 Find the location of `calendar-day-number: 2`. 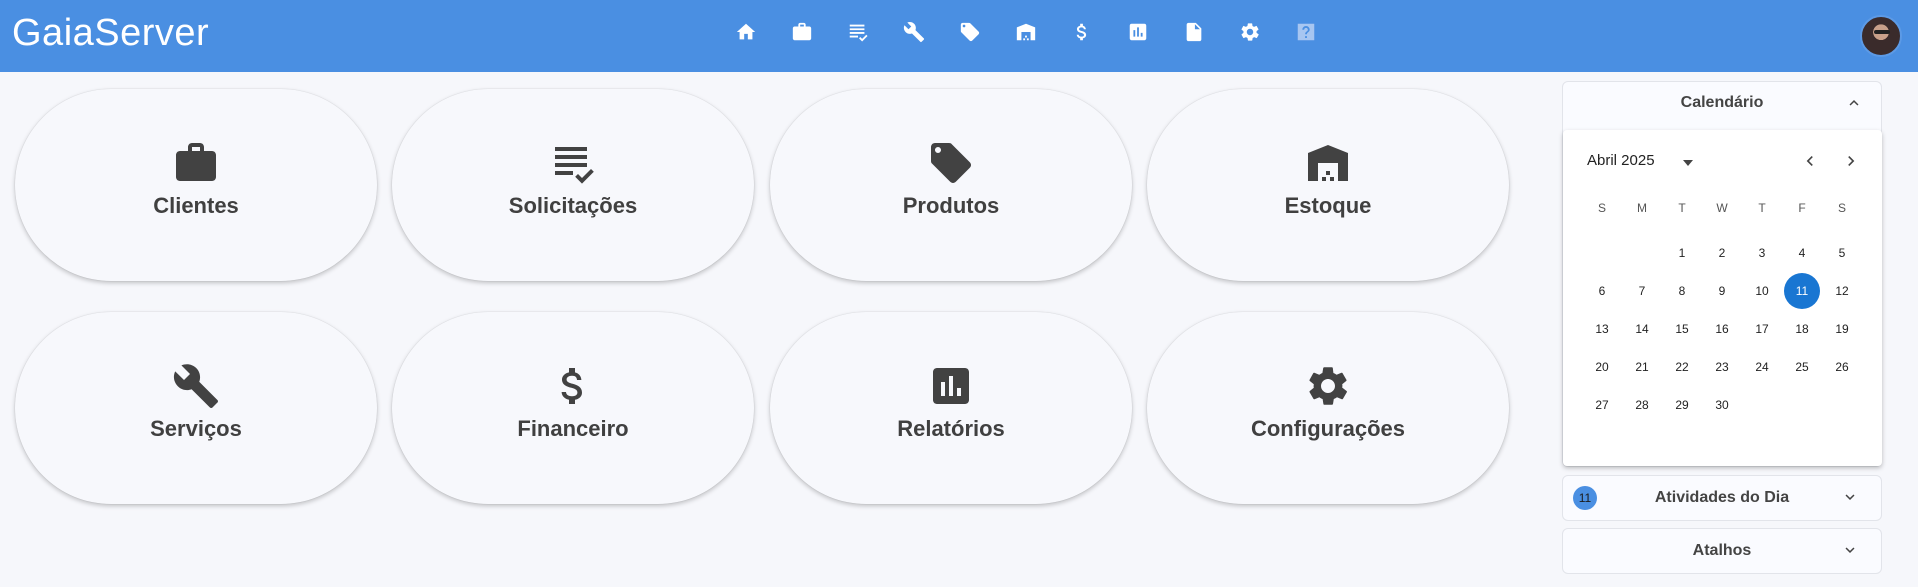

calendar-day-number: 2 is located at coordinates (1722, 253).